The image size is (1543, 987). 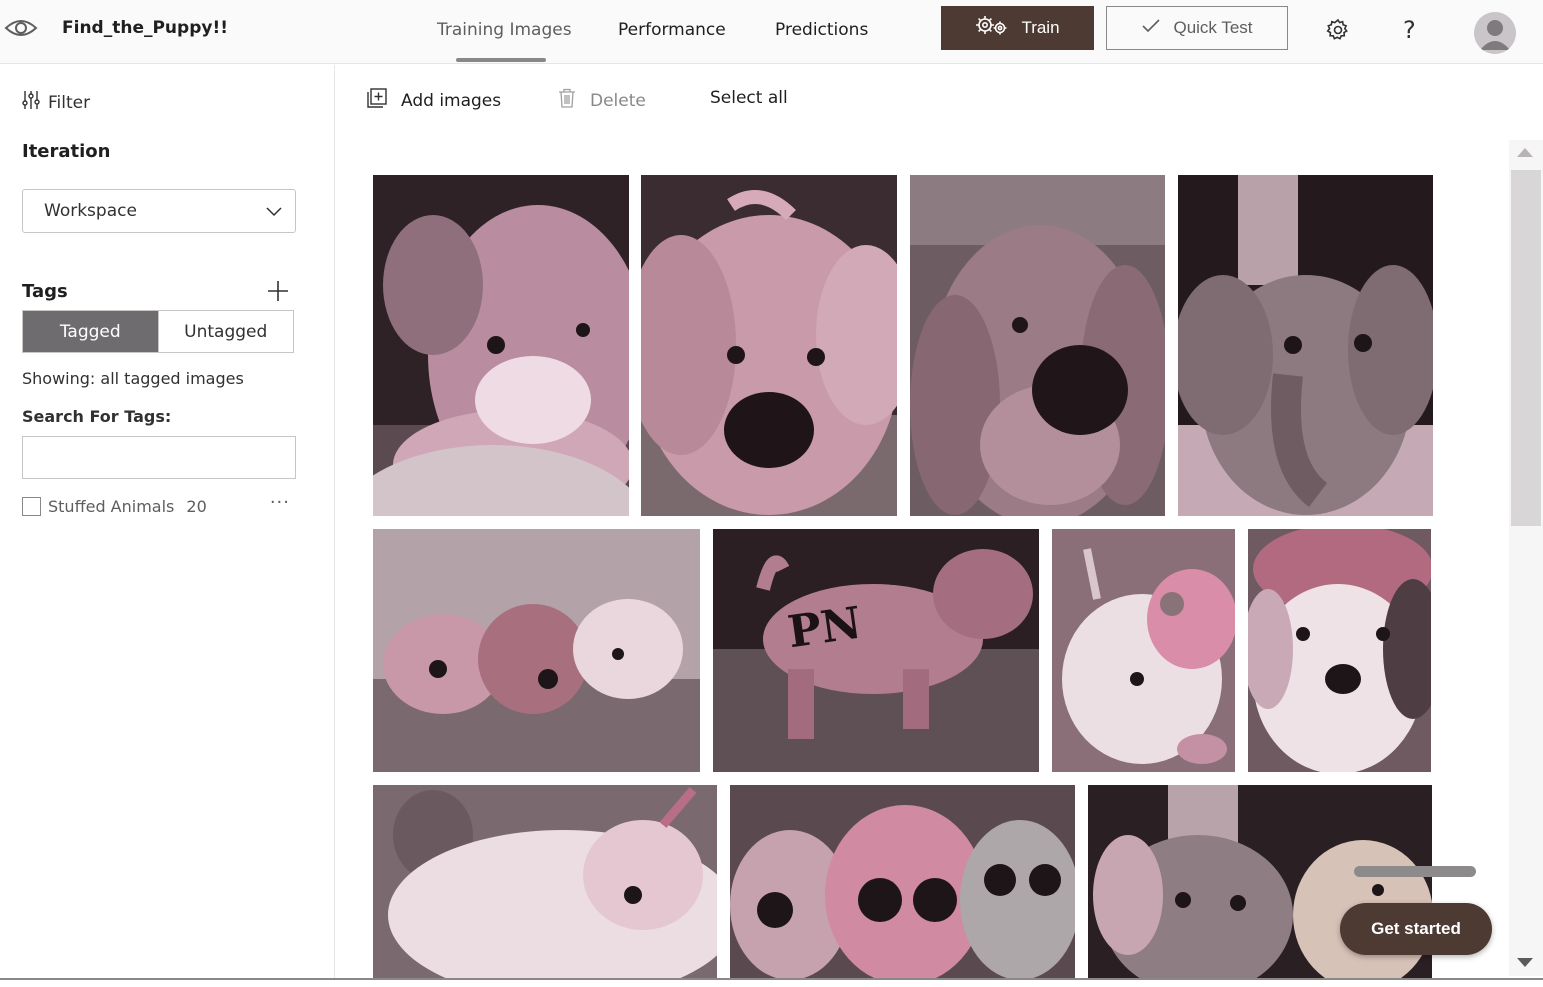 I want to click on add-tag-icon, so click(x=278, y=291).